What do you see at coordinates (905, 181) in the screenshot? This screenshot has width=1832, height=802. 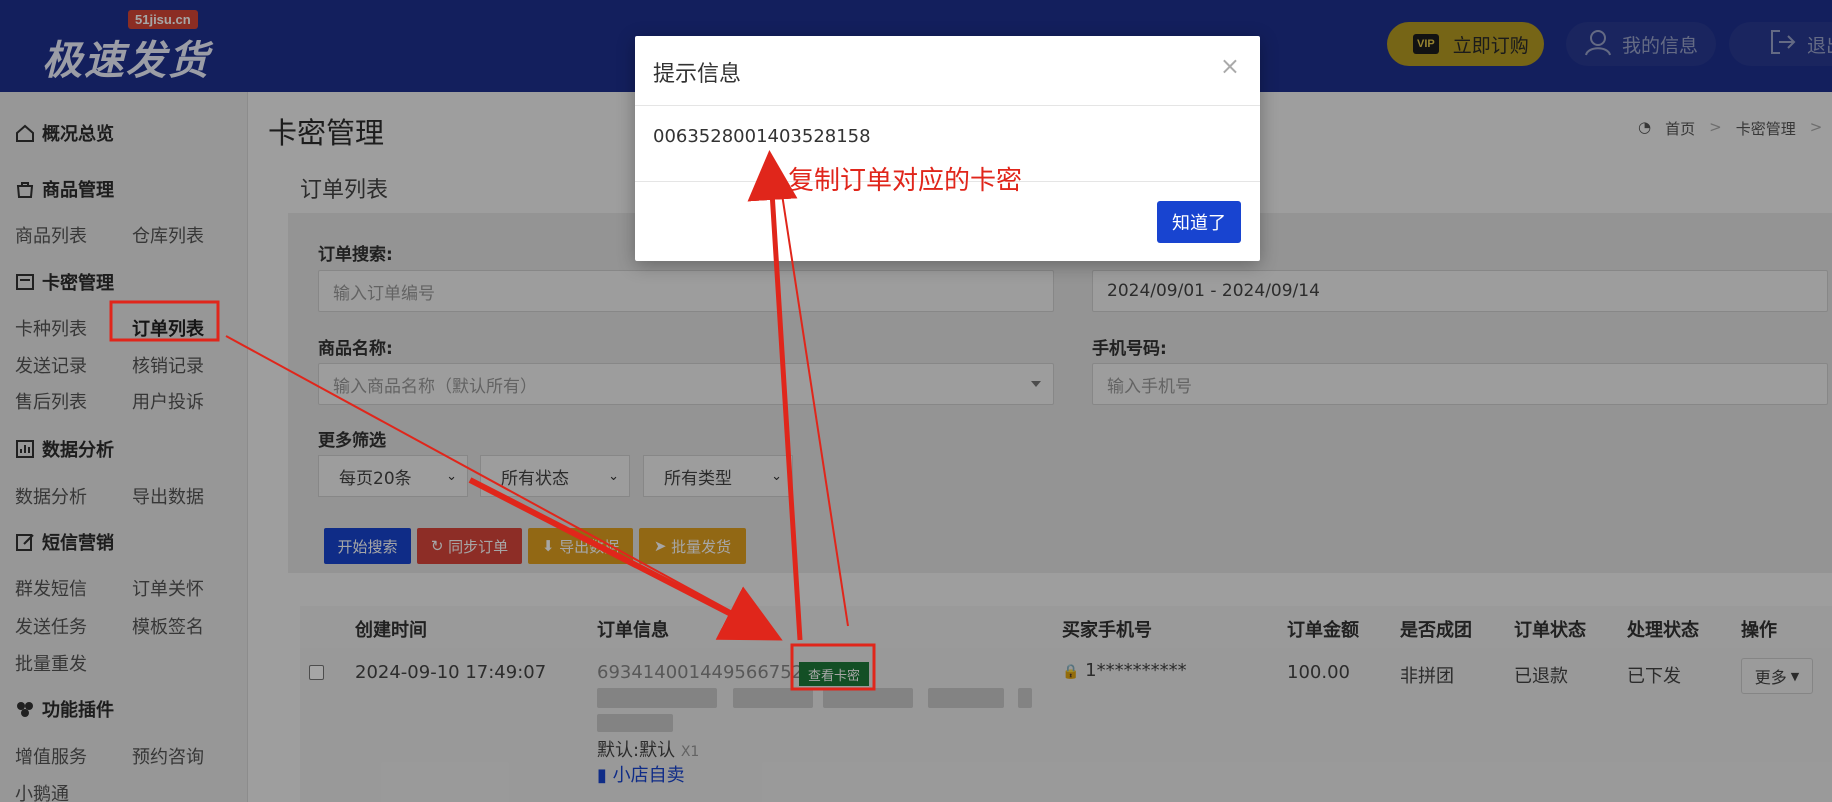 I see `annotation-text: 复制订单对应的卡密` at bounding box center [905, 181].